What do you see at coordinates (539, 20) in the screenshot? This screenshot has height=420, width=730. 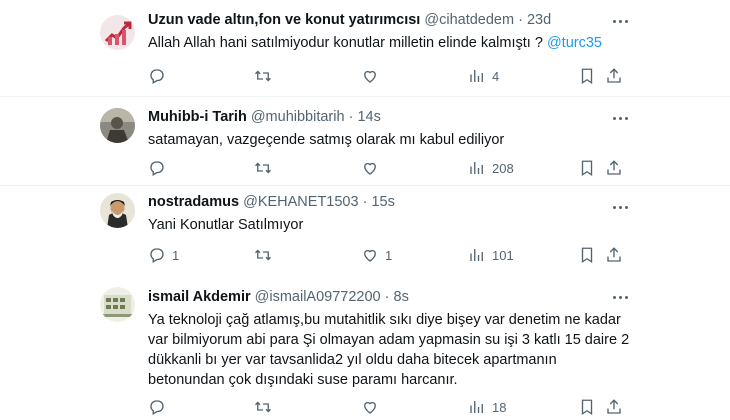 I see `timestamp: 23d` at bounding box center [539, 20].